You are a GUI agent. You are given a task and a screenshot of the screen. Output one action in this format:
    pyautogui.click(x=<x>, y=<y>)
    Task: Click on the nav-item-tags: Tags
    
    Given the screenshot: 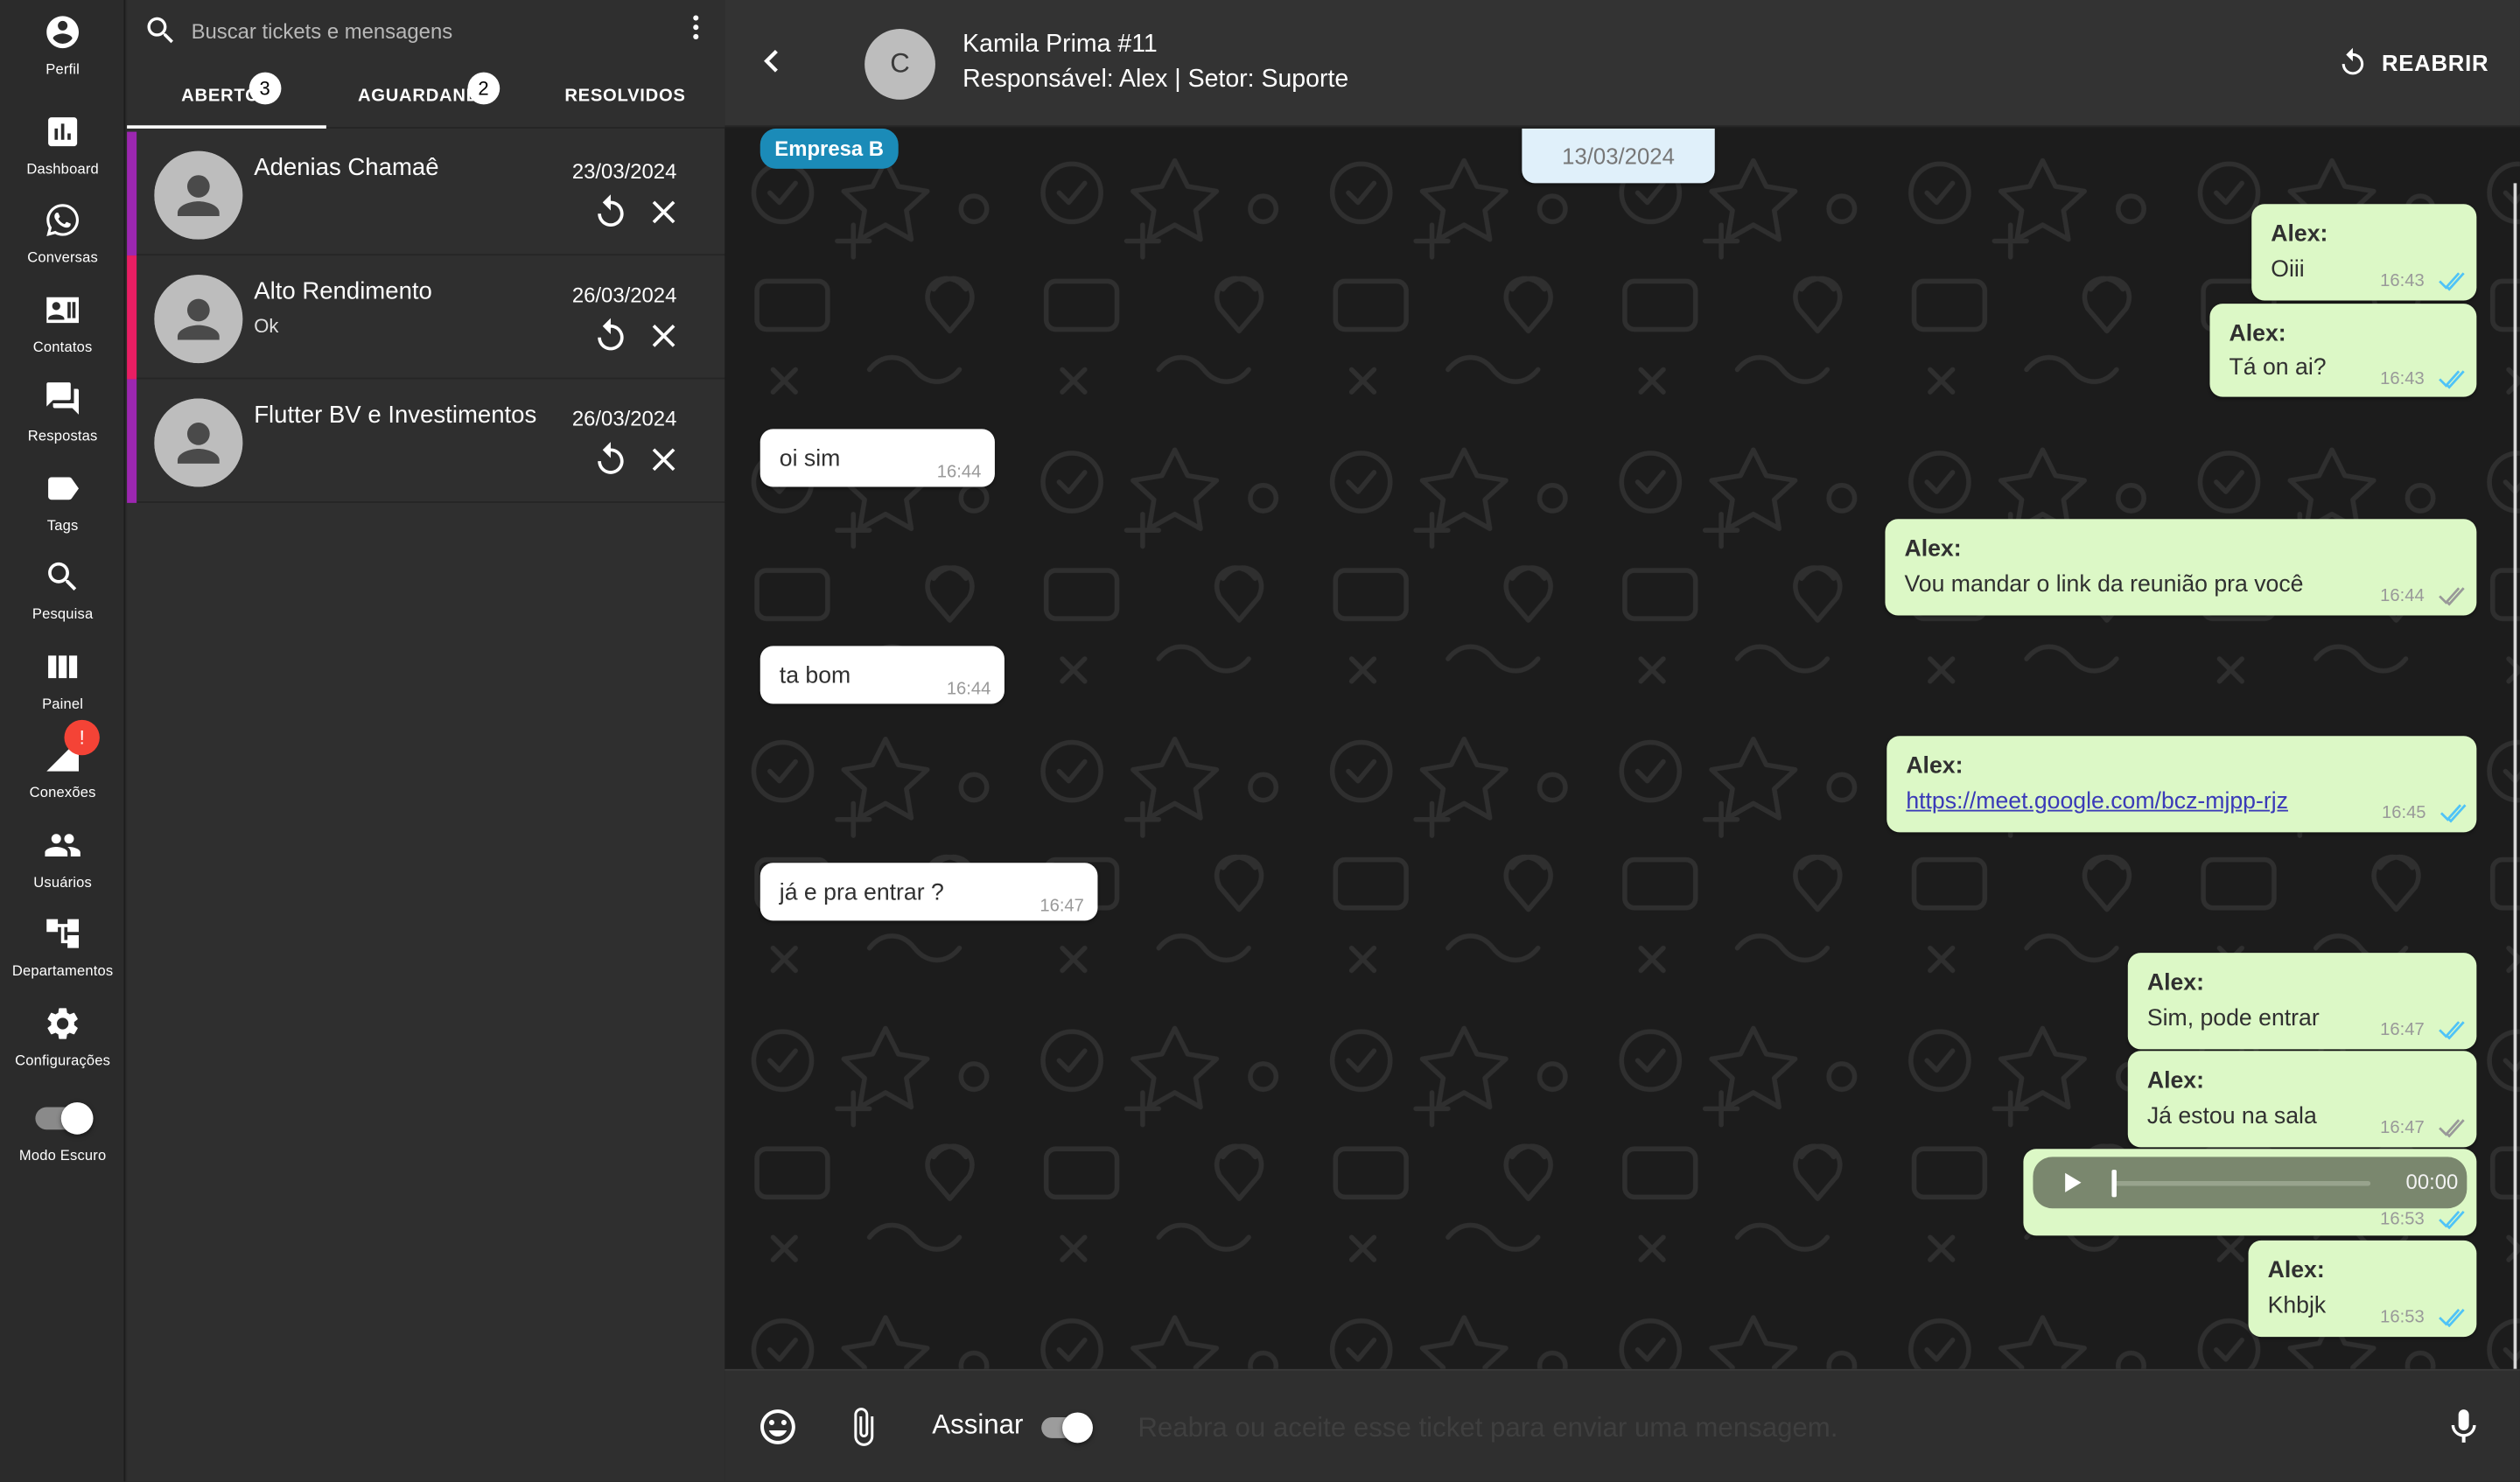 What is the action you would take?
    pyautogui.click(x=62, y=512)
    